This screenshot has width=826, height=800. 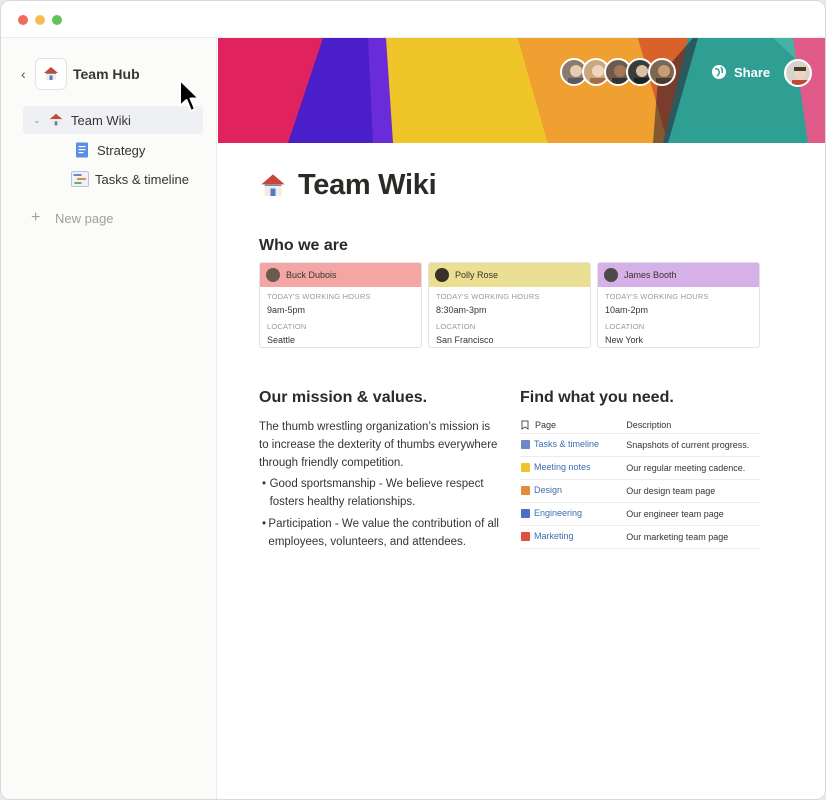 I want to click on person-card-header: James Booth, so click(x=678, y=275).